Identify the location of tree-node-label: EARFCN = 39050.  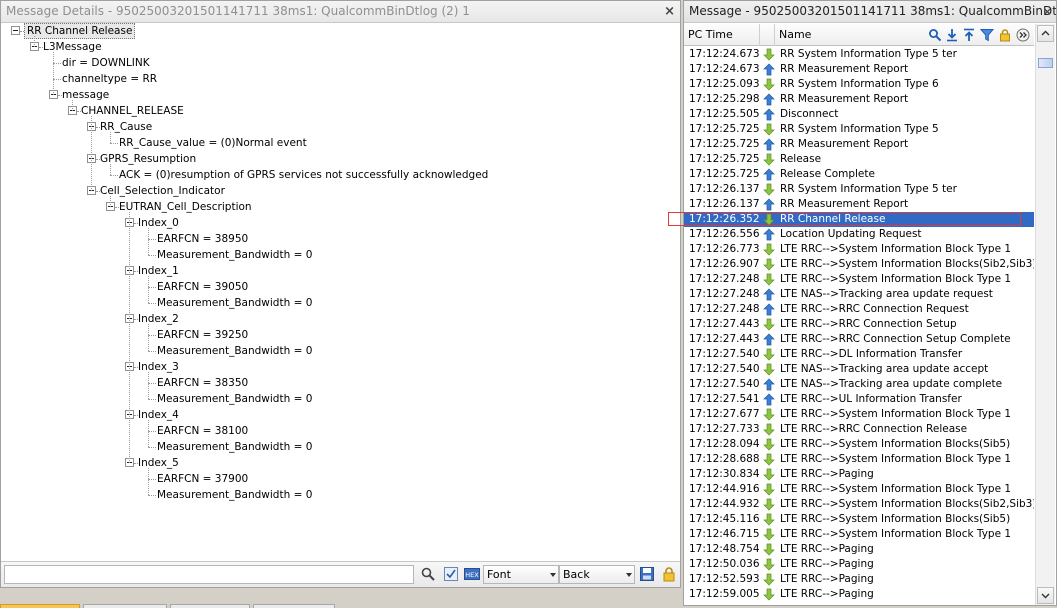
(203, 287).